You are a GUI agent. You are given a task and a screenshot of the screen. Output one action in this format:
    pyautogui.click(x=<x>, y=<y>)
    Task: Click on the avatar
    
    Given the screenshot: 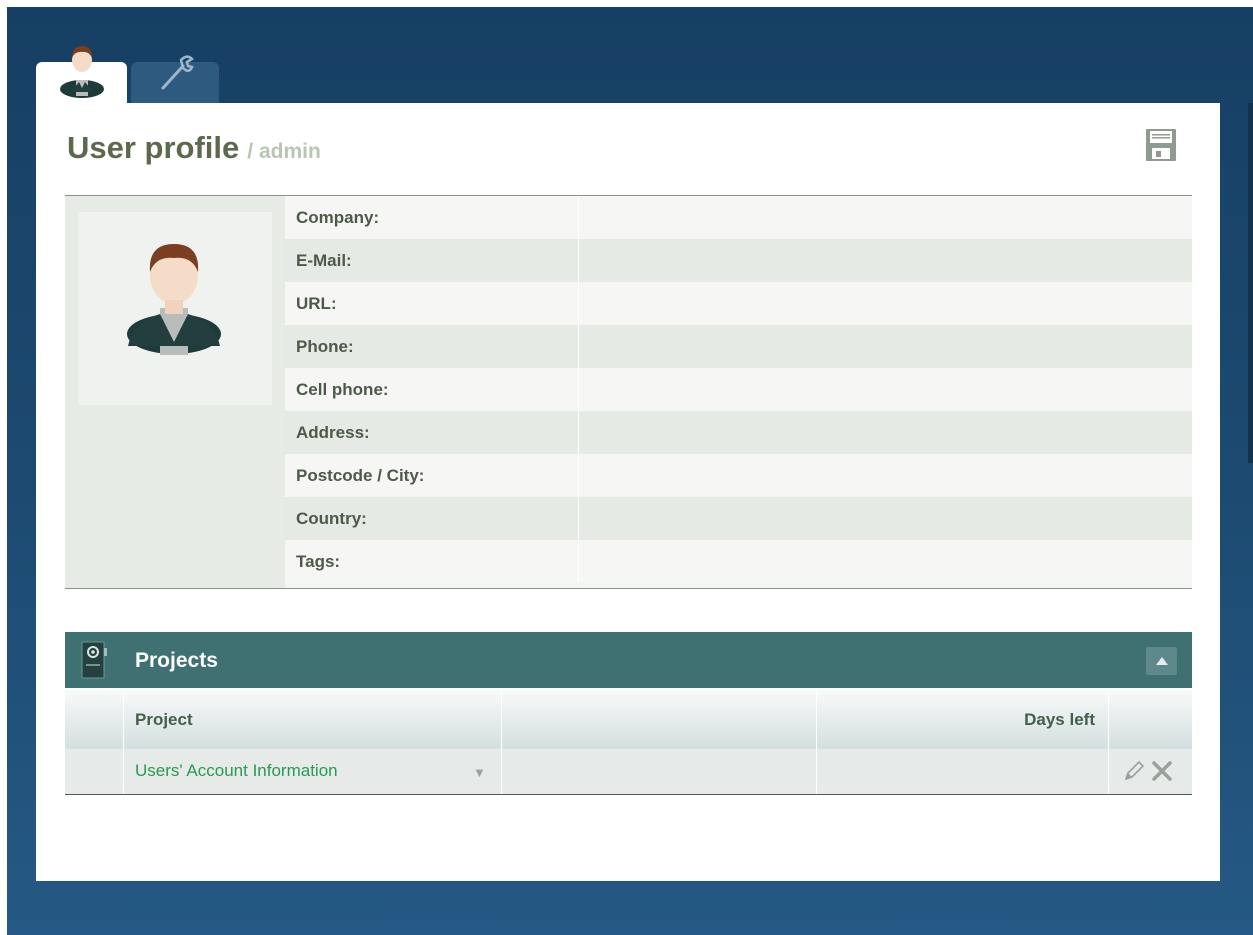 What is the action you would take?
    pyautogui.click(x=175, y=308)
    